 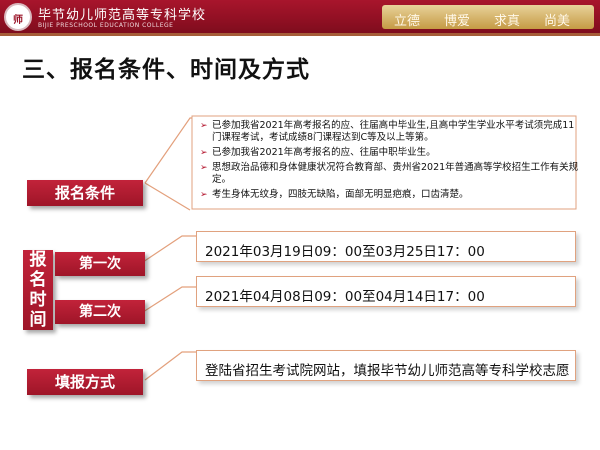 I want to click on time-label: 报 名 时 间, so click(x=38, y=290).